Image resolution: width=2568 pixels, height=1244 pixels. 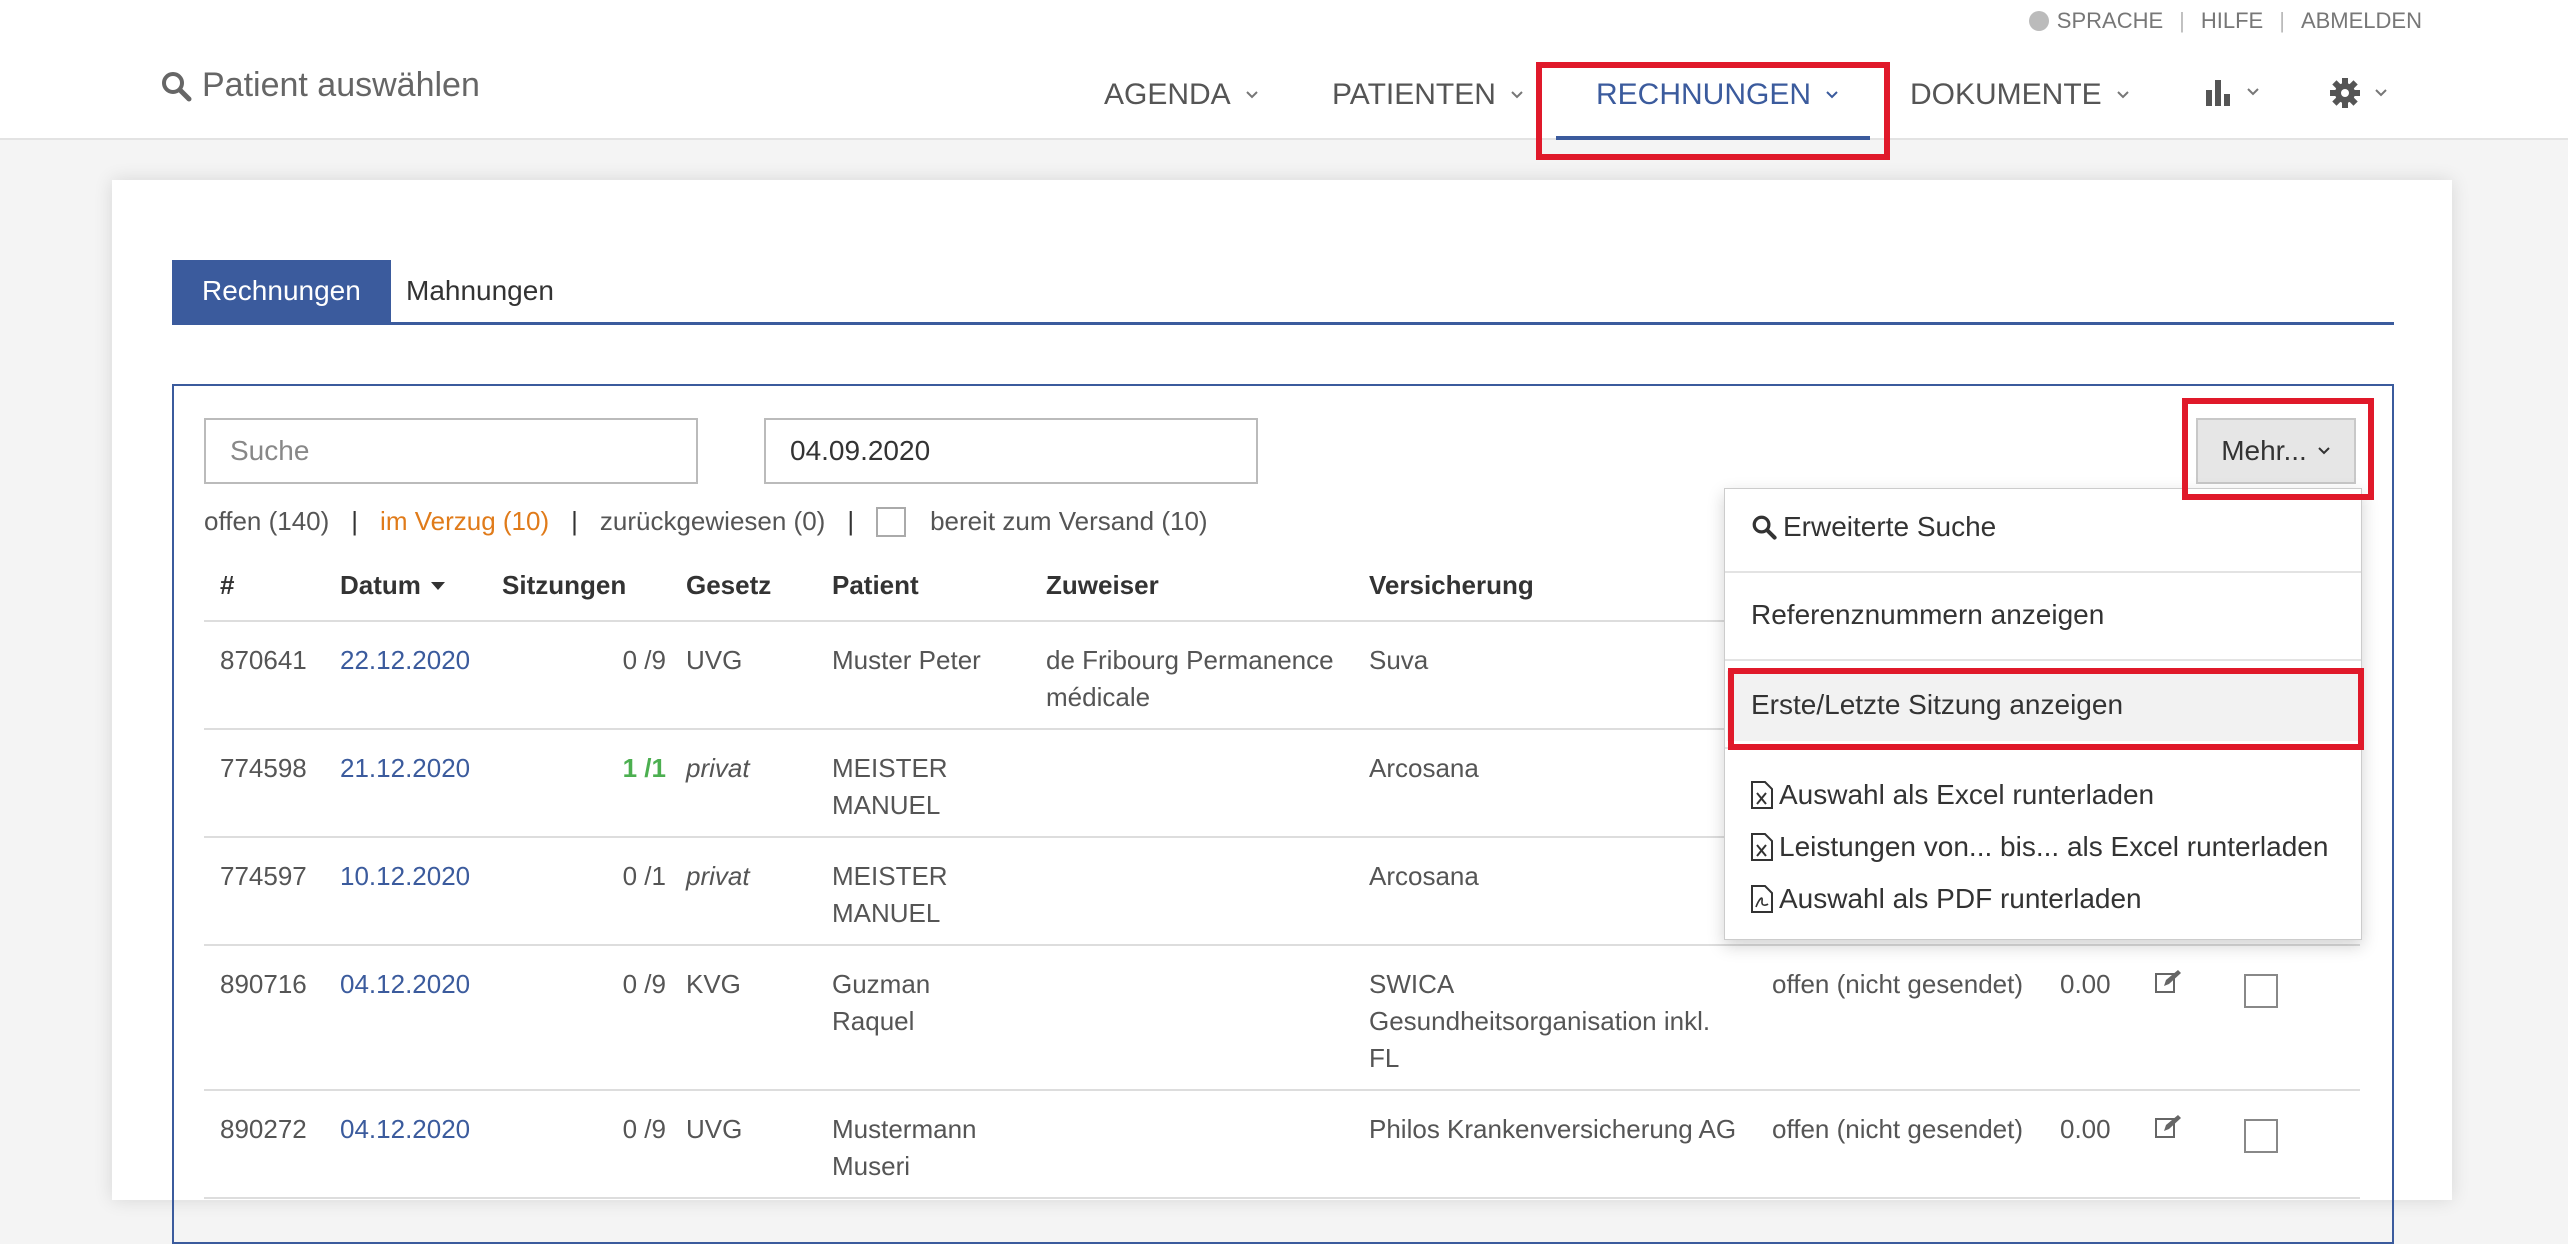 What do you see at coordinates (1399, 660) in the screenshot?
I see `row-insurance: Suva` at bounding box center [1399, 660].